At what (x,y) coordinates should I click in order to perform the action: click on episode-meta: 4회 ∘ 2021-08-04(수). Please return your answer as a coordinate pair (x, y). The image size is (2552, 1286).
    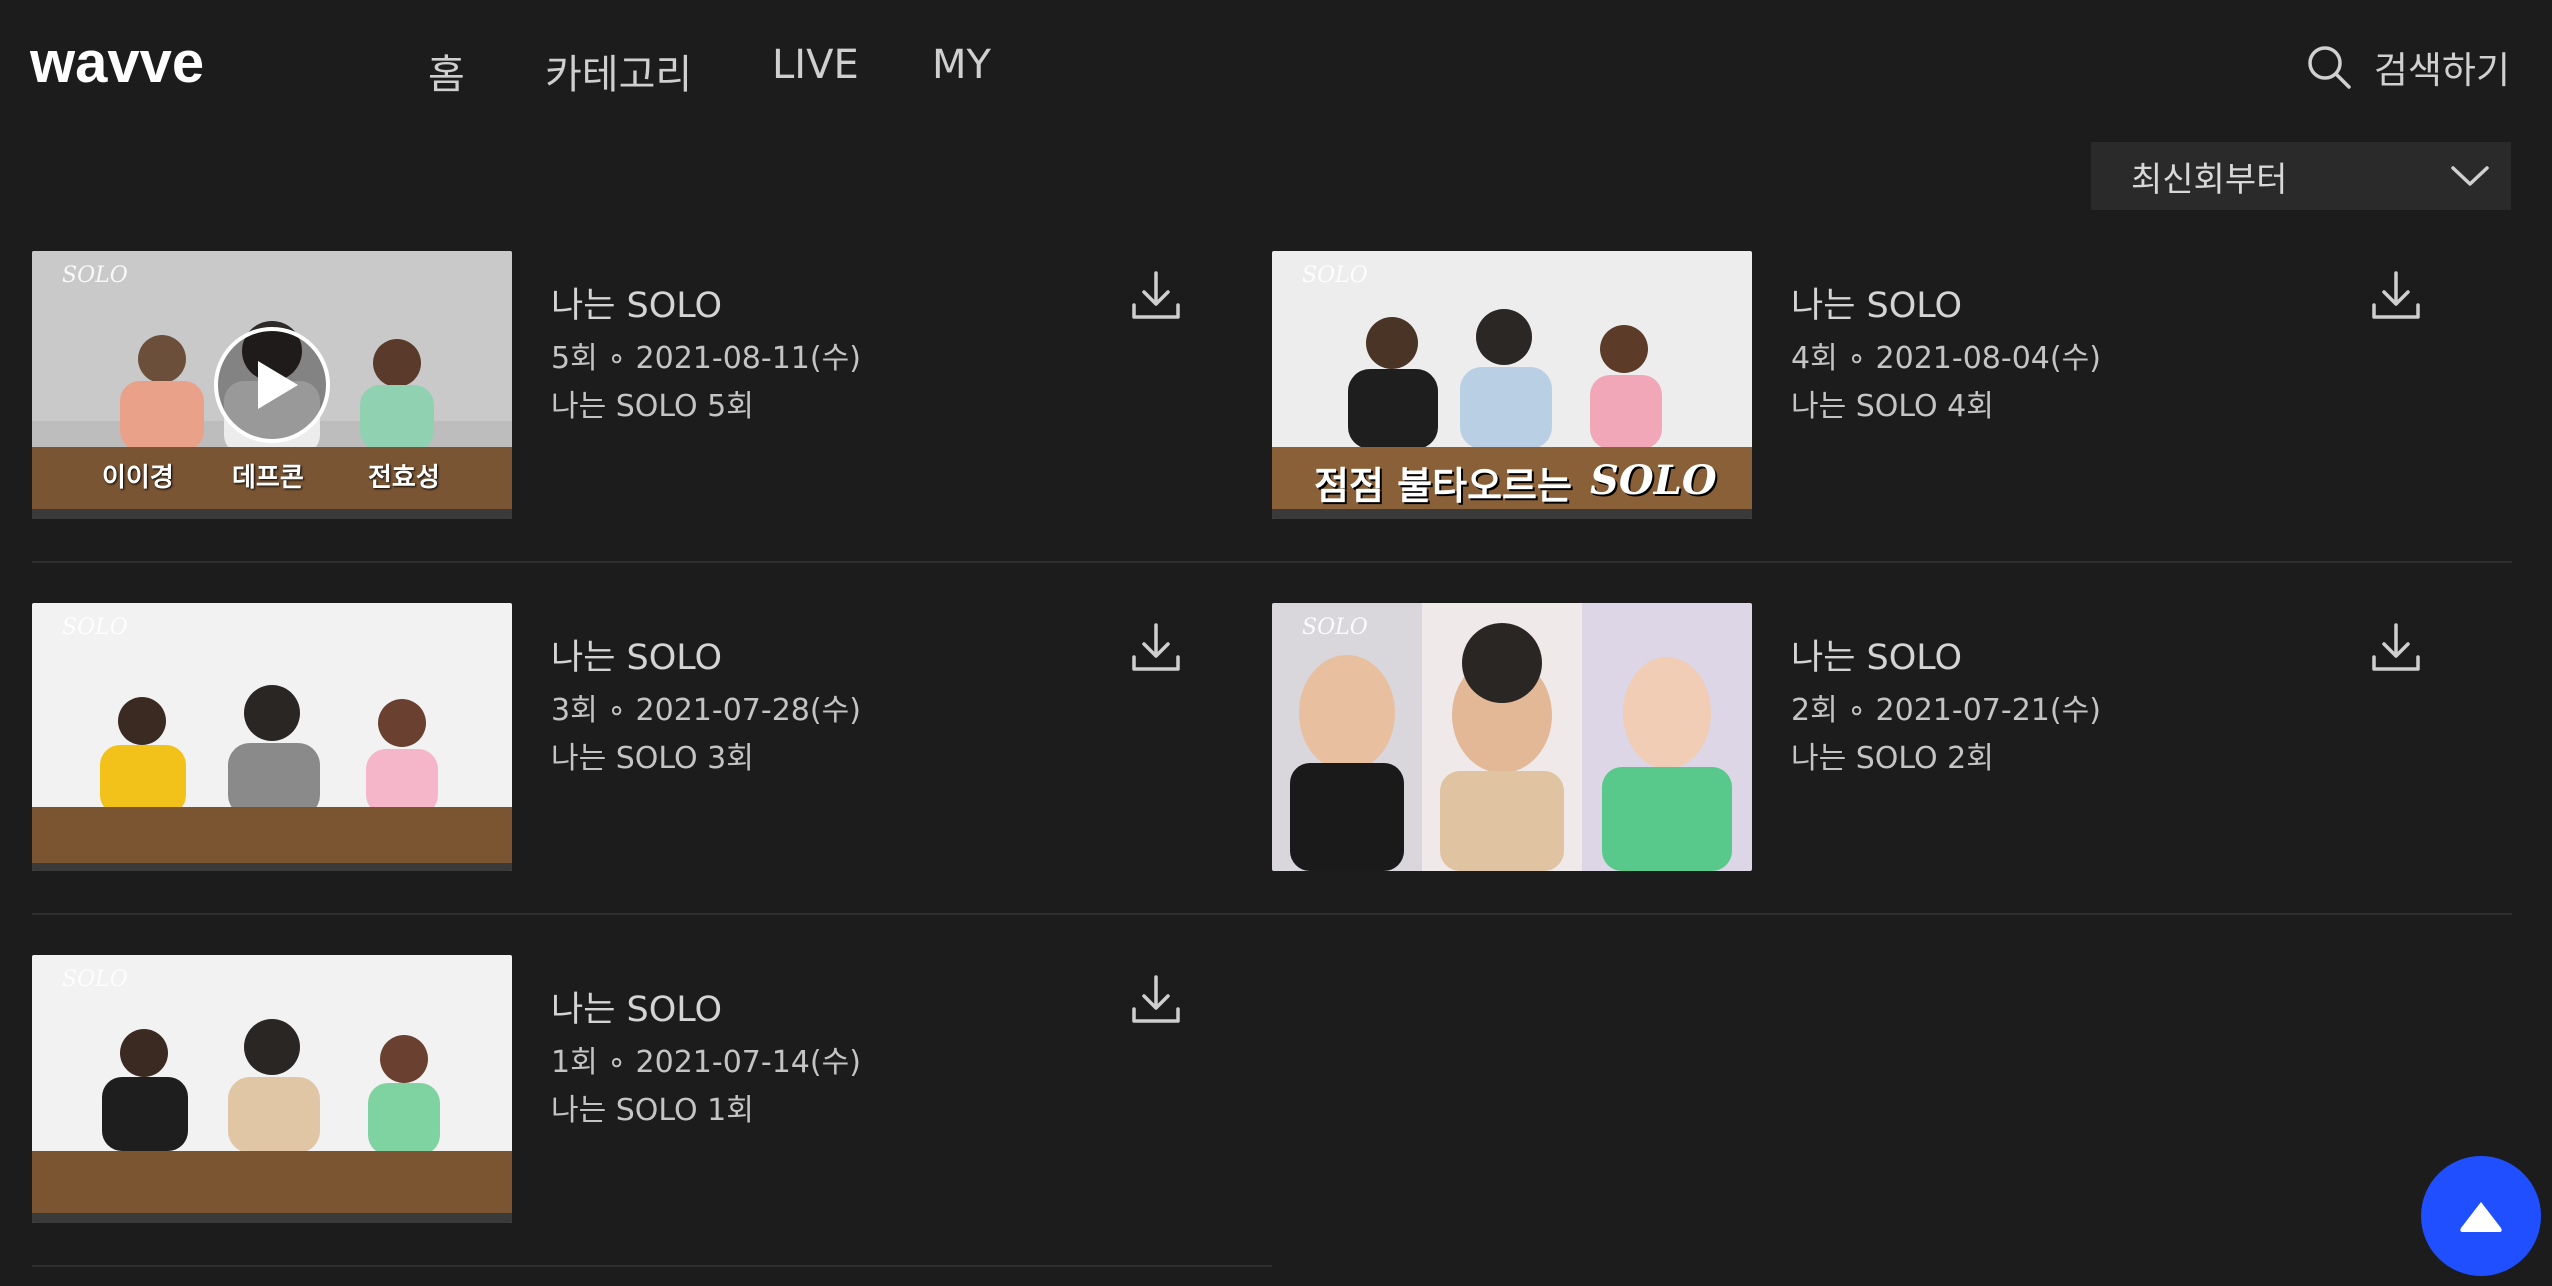
    Looking at the image, I should click on (1946, 358).